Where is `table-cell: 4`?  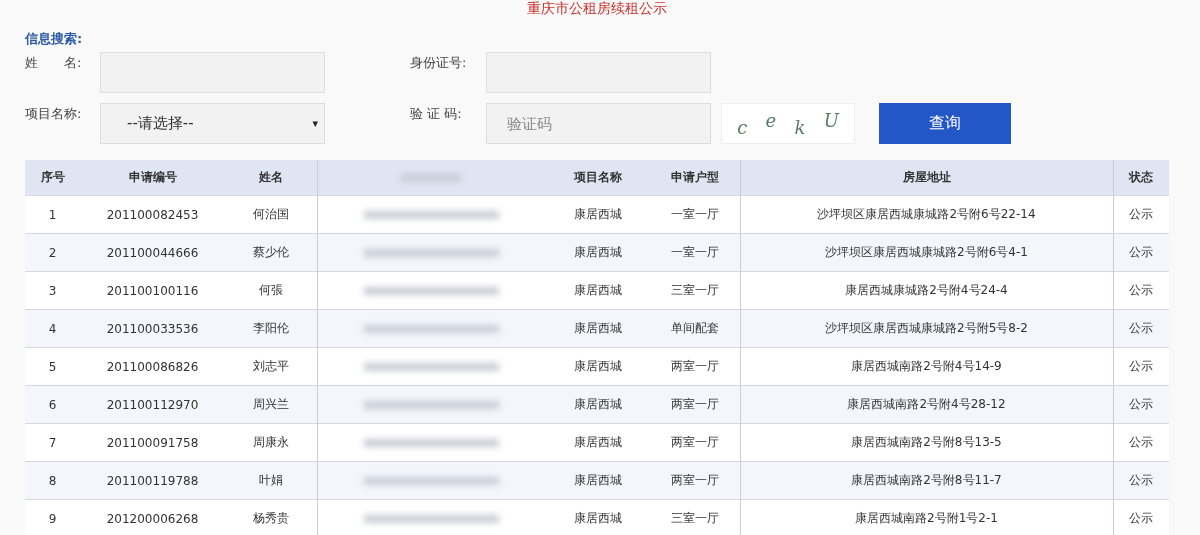
table-cell: 4 is located at coordinates (52, 328).